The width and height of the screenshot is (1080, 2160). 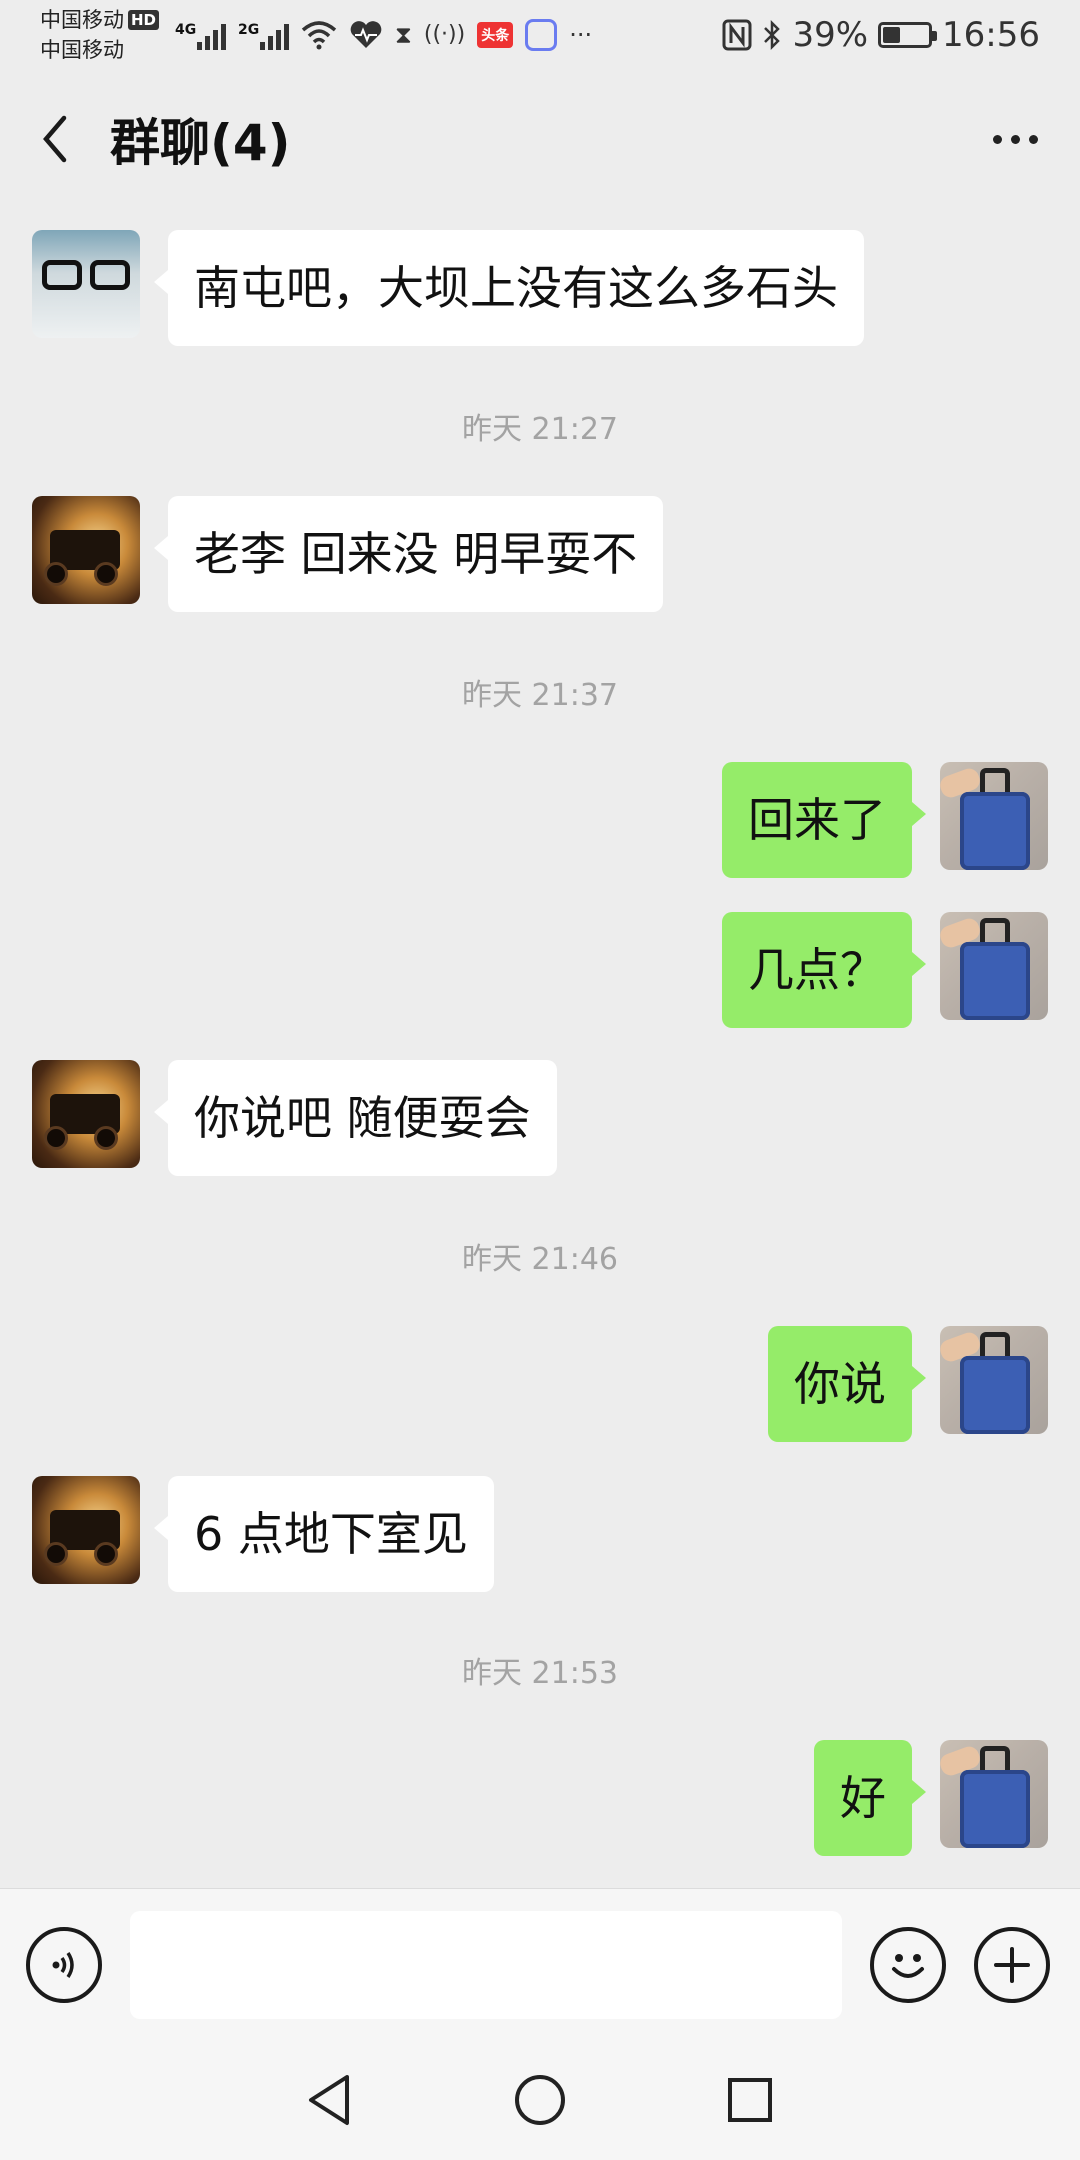 I want to click on more-actions-button, so click(x=1012, y=1964).